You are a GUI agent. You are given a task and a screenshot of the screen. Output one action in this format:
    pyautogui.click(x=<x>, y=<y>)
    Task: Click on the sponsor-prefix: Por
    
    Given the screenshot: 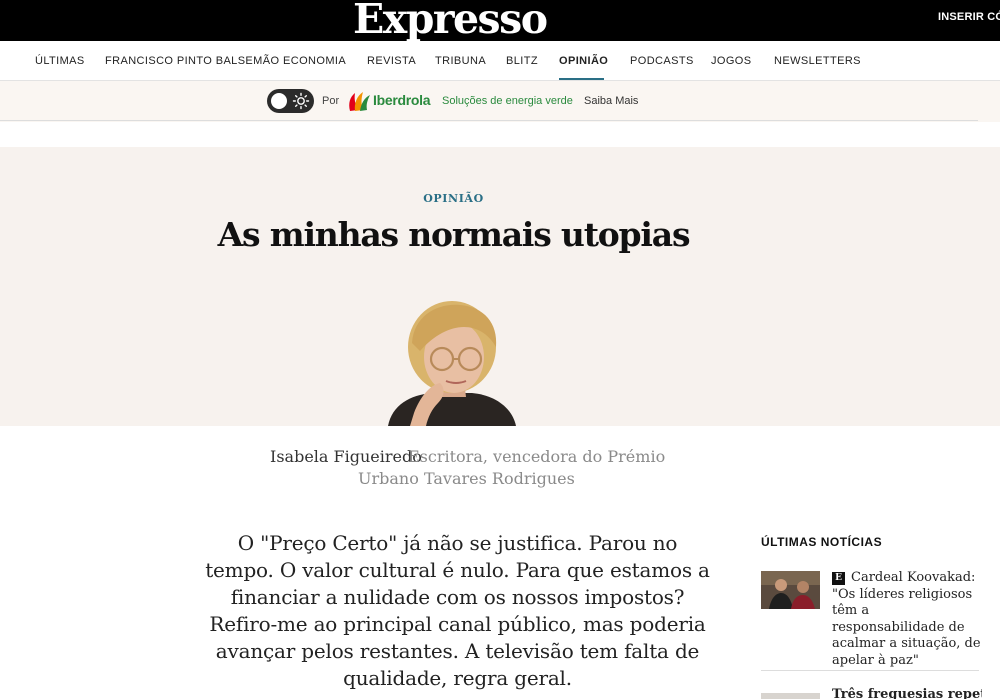 What is the action you would take?
    pyautogui.click(x=331, y=101)
    